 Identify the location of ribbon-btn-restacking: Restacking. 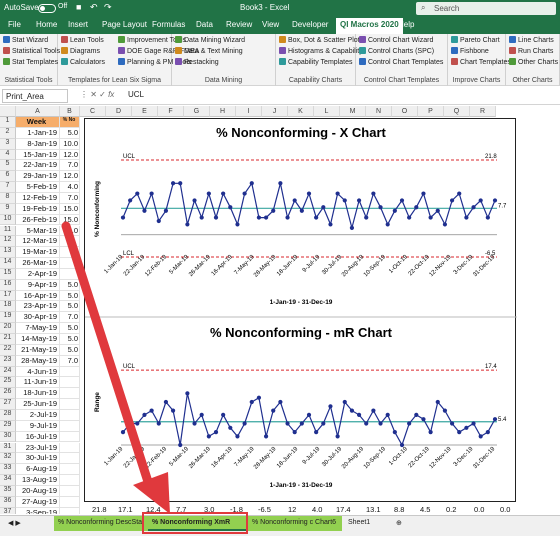
(197, 62).